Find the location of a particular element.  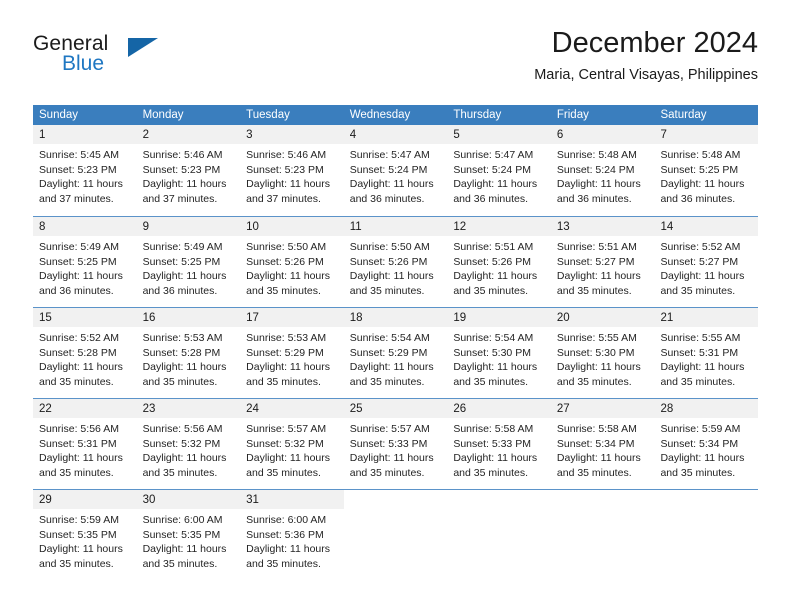

brand-logo: General Blue is located at coordinates (98, 58).